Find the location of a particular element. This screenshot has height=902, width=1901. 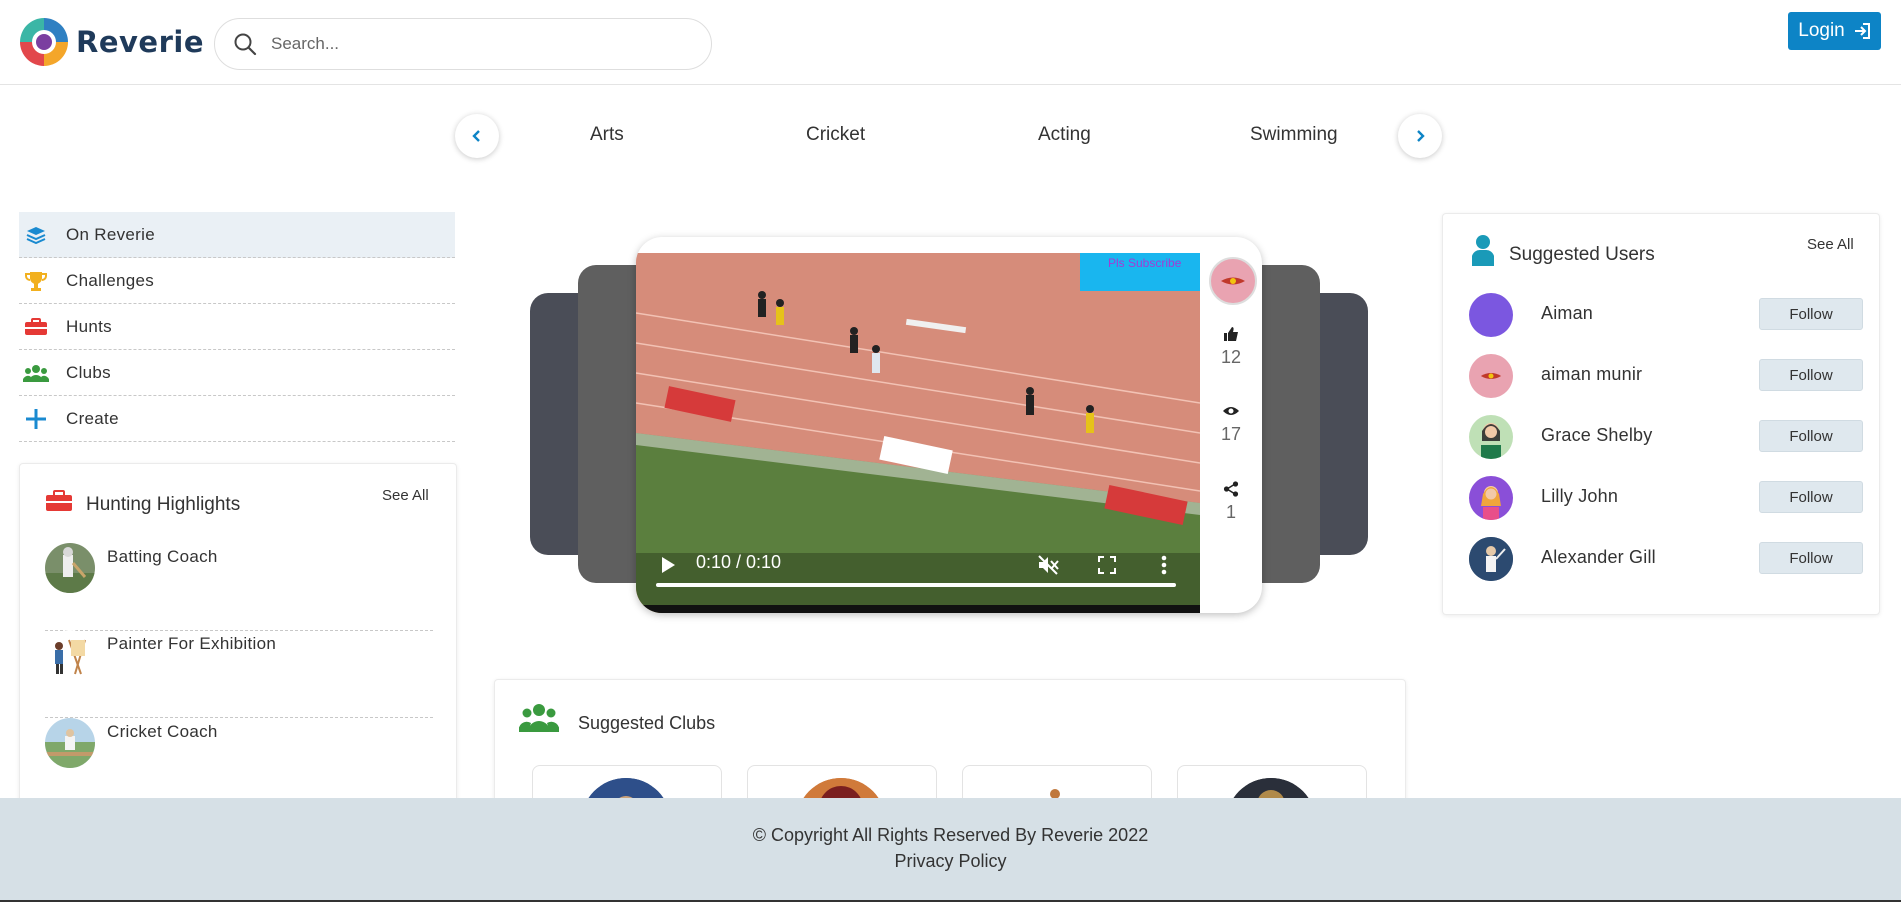

hunt-item: Painter For Exhibition is located at coordinates (239, 674).